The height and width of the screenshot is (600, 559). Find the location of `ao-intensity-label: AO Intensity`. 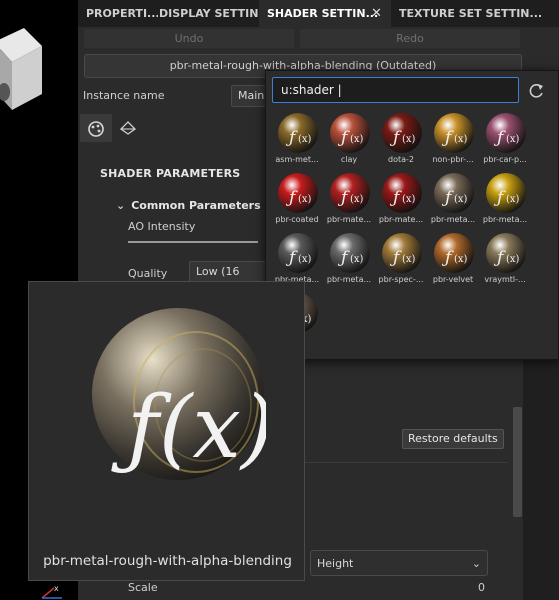

ao-intensity-label: AO Intensity is located at coordinates (162, 226).